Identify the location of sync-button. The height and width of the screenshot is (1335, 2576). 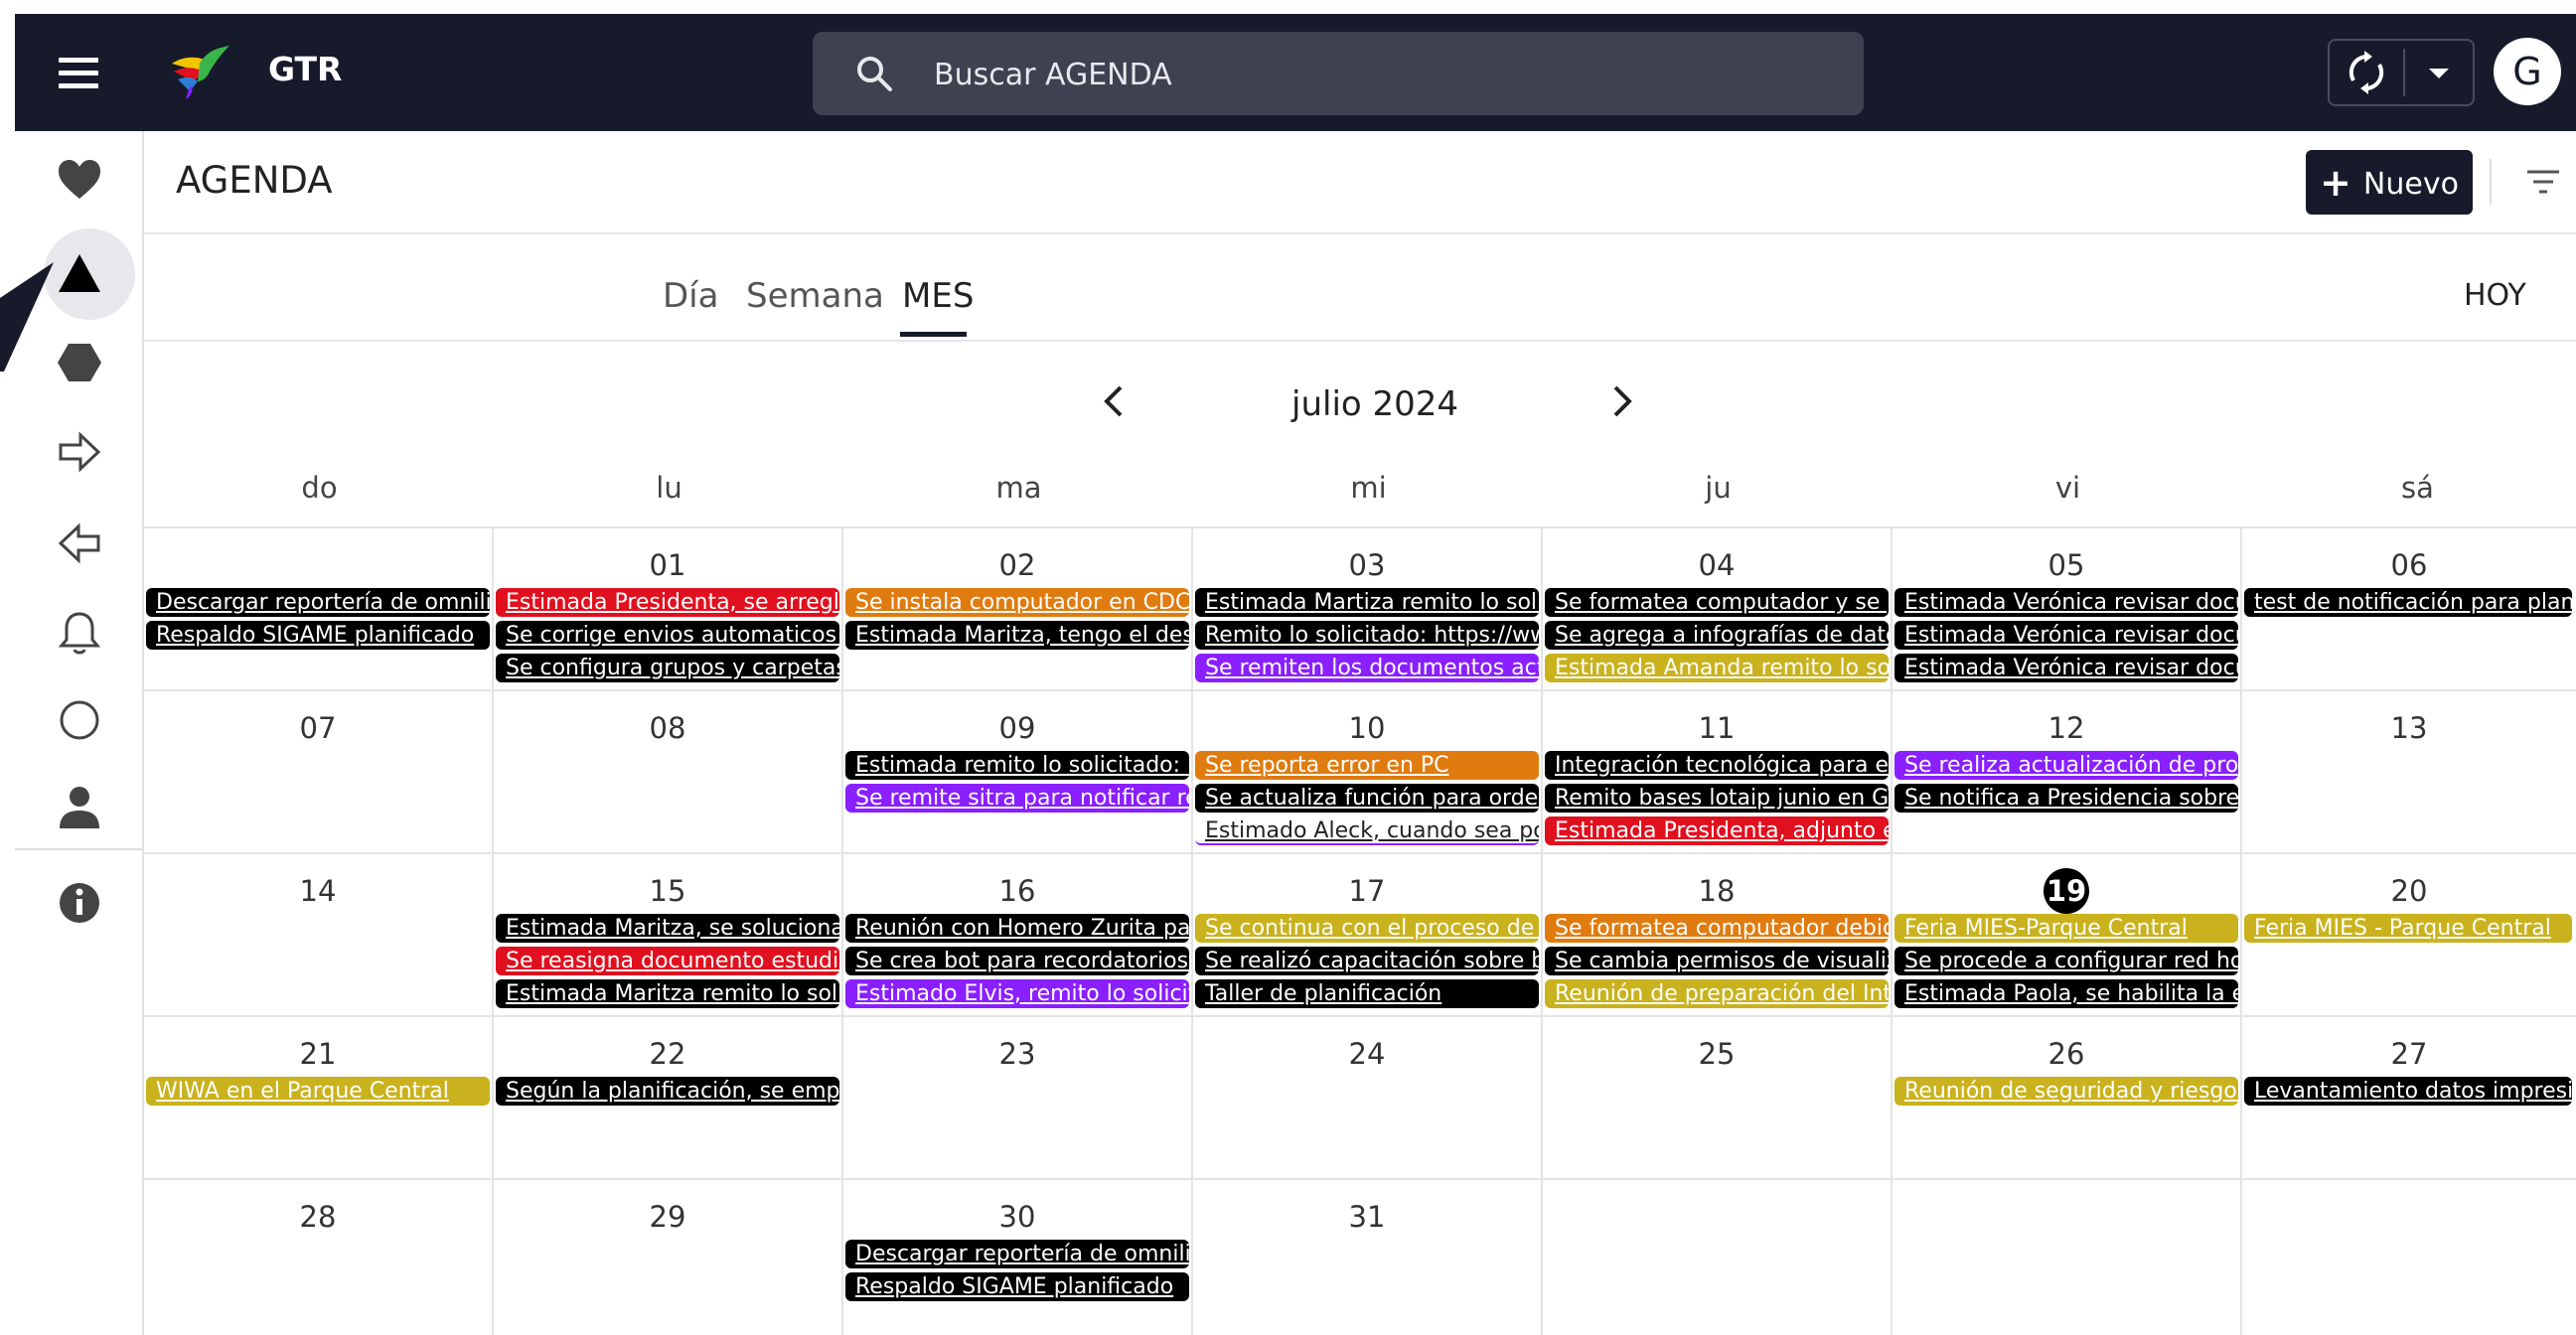
(2366, 72).